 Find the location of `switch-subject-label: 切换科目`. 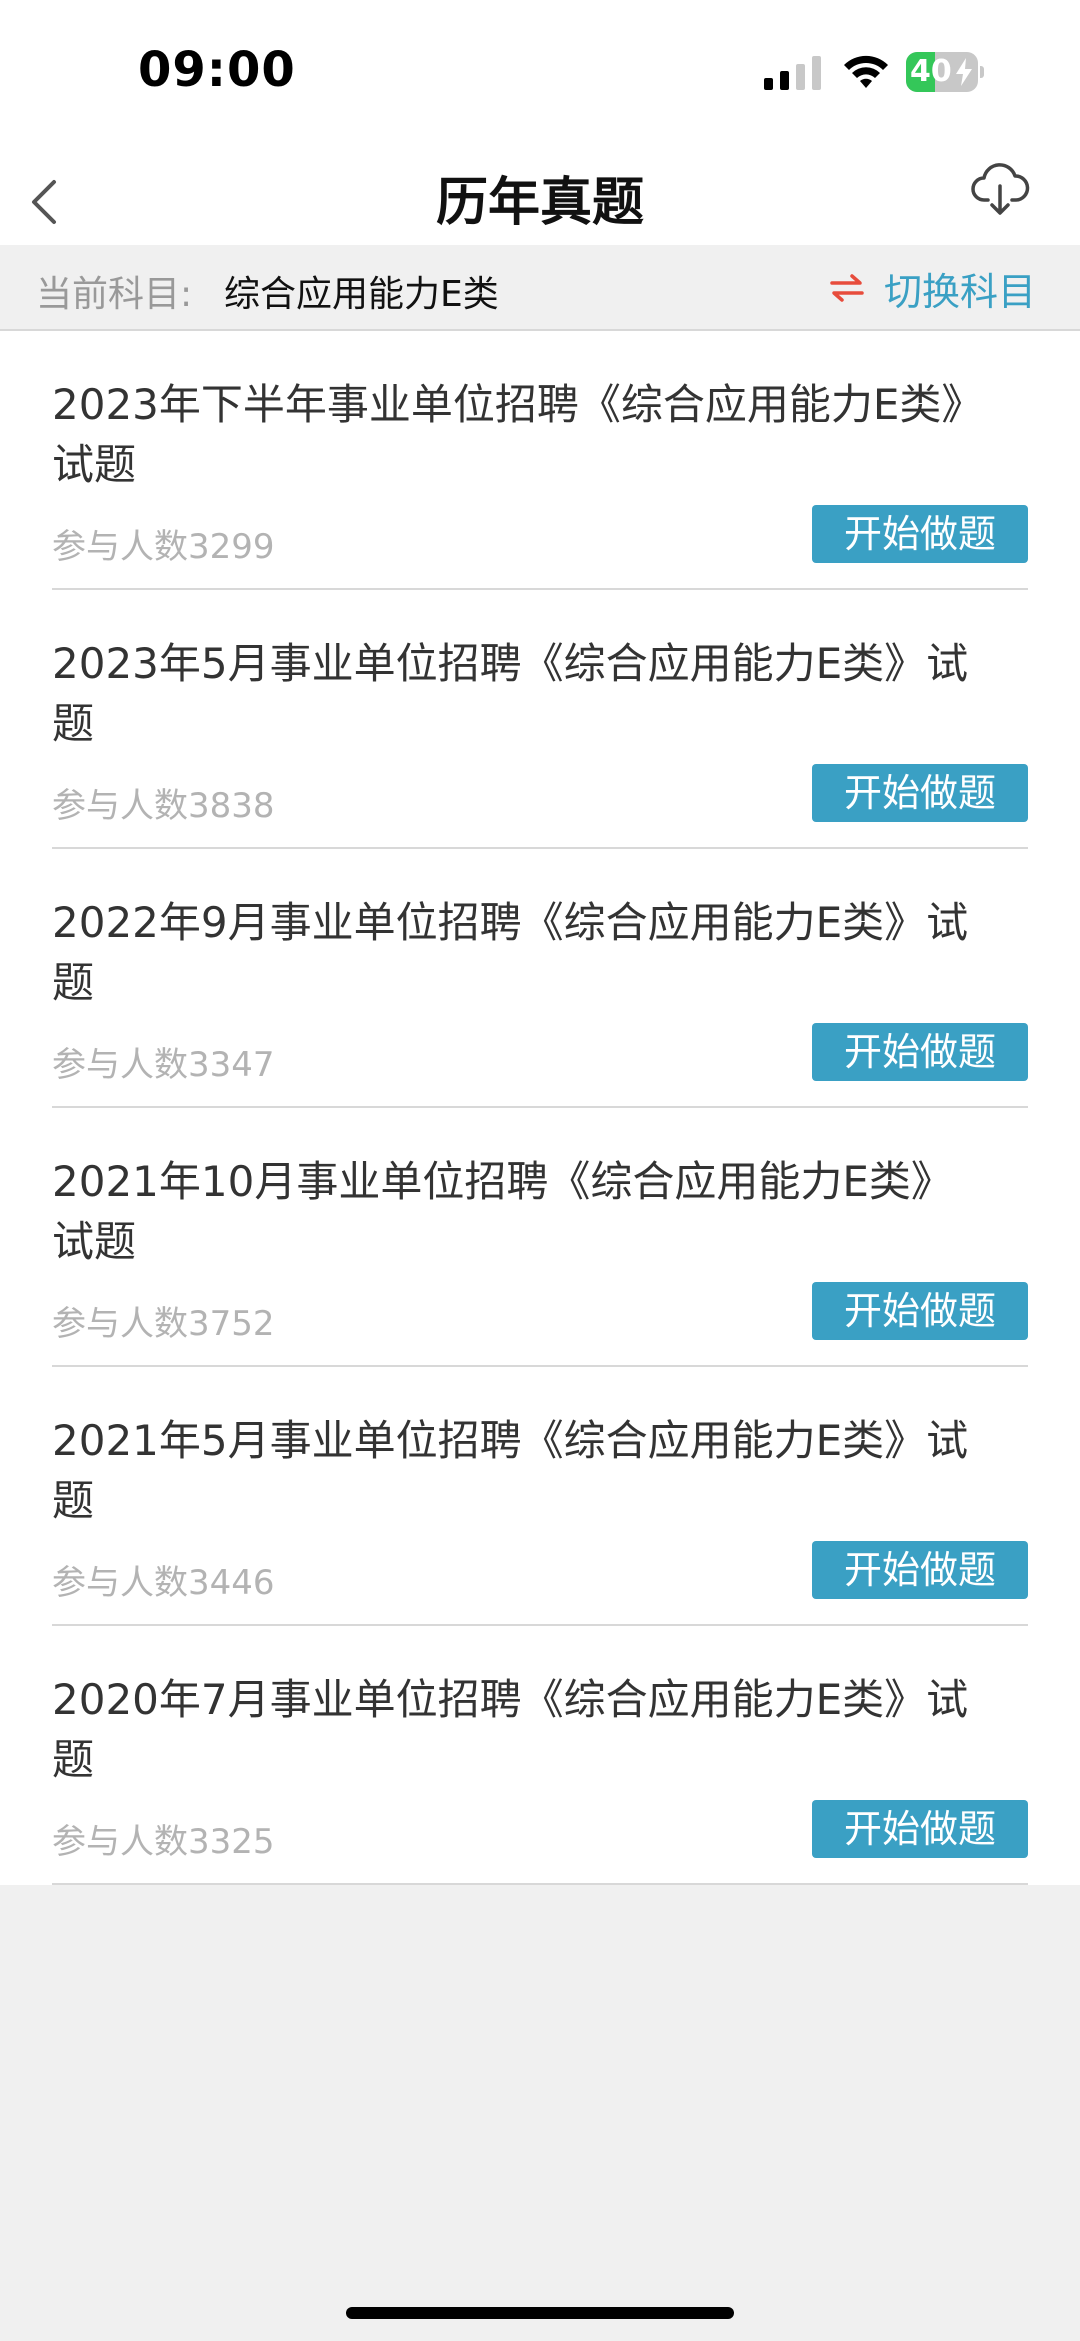

switch-subject-label: 切换科目 is located at coordinates (960, 291).